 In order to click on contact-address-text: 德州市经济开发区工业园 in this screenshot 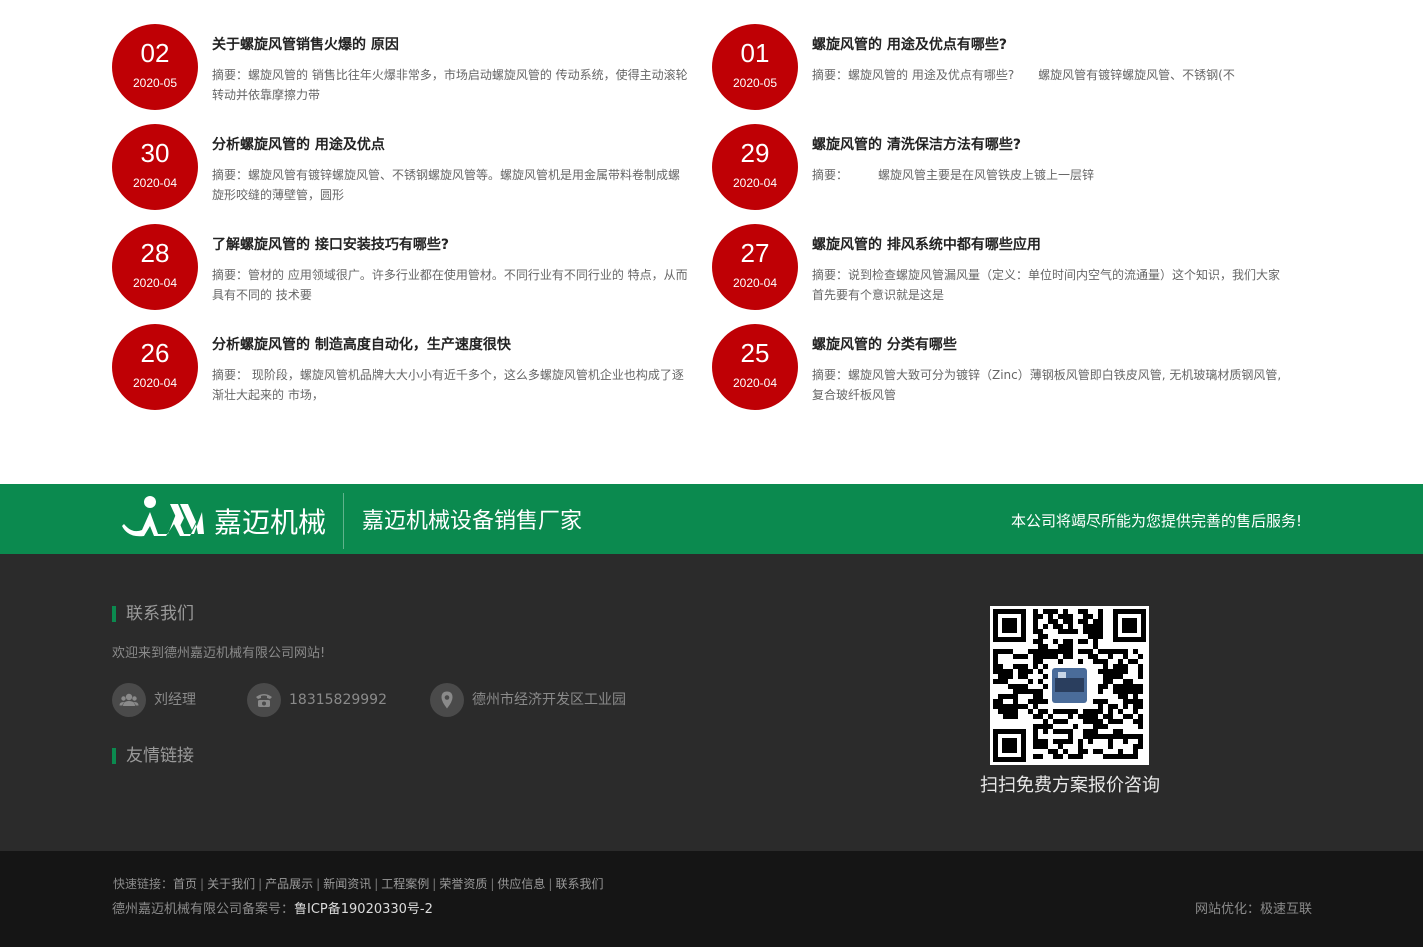, I will do `click(549, 700)`.